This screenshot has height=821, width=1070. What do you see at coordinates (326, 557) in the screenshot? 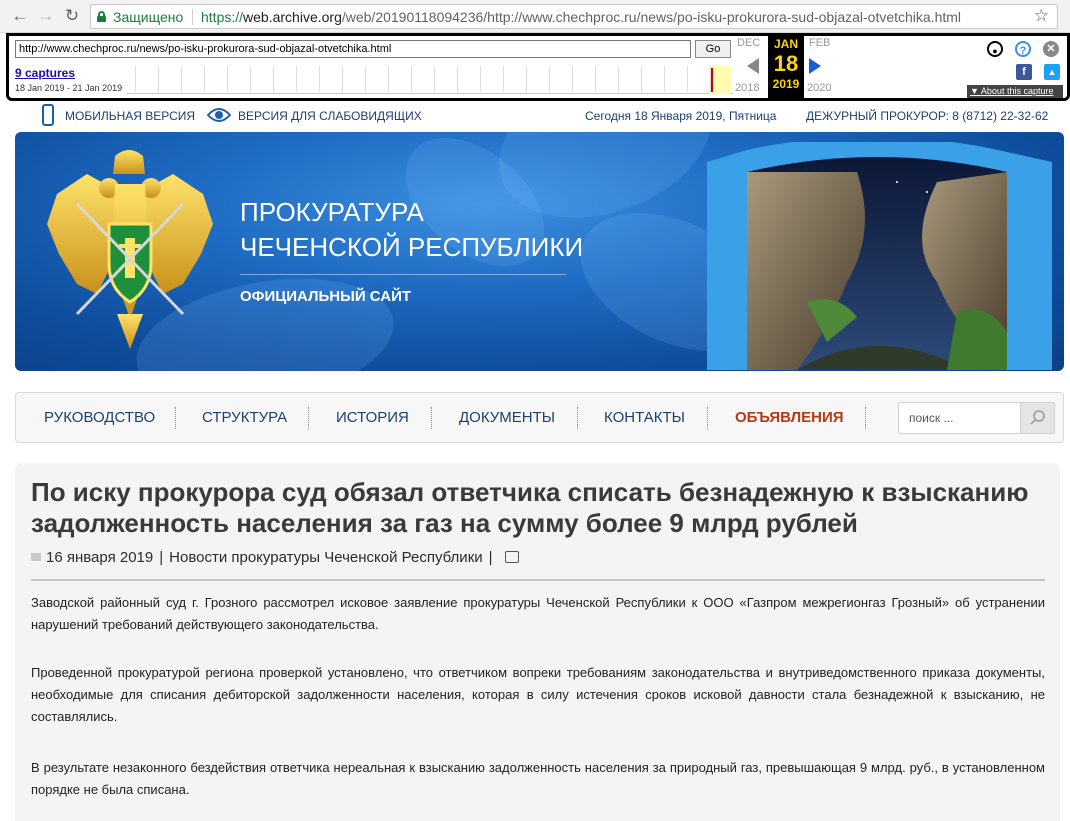
I see `article-category-link: Новости прокуратуры Чеченской Республики` at bounding box center [326, 557].